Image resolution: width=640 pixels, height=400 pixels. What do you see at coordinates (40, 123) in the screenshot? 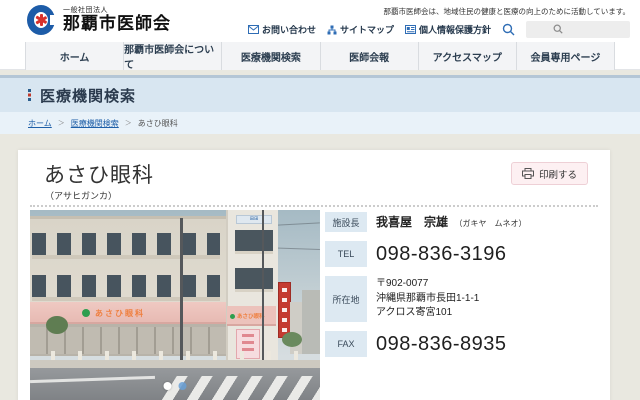
I see `breadcrumb-home: ホーム` at bounding box center [40, 123].